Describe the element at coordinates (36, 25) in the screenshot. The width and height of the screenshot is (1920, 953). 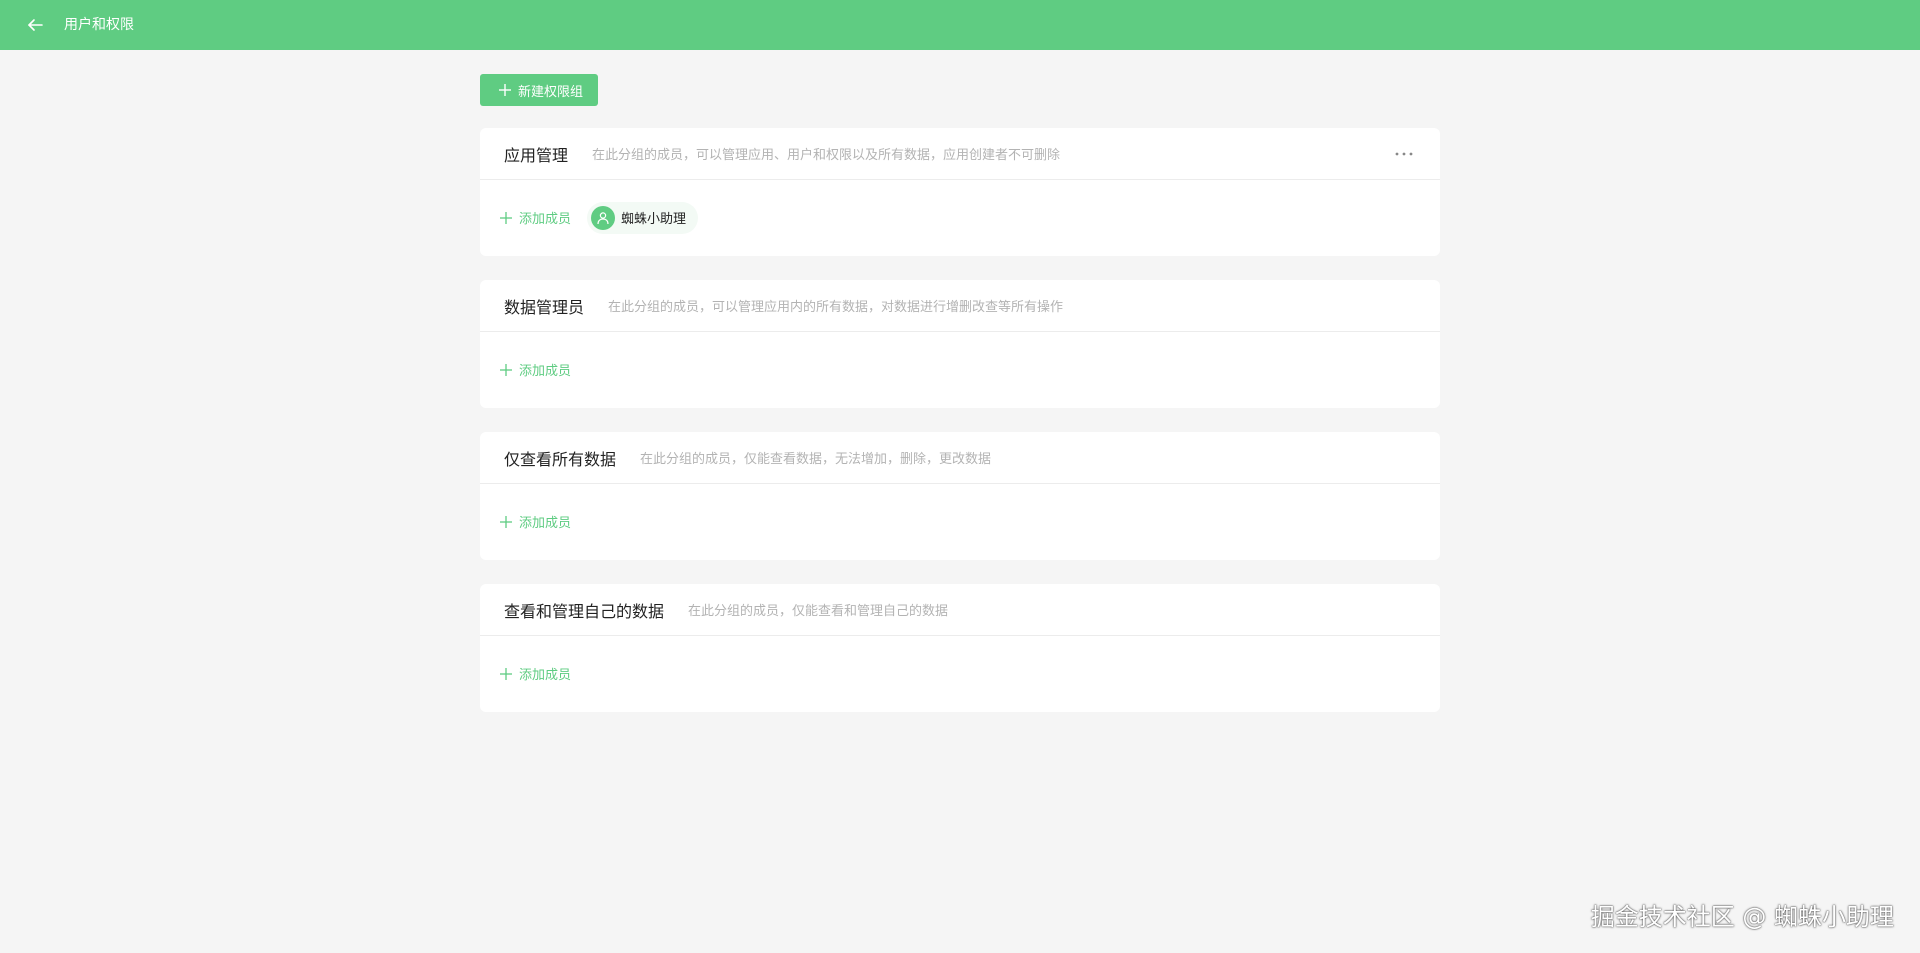
I see `arrow-left-icon` at that location.